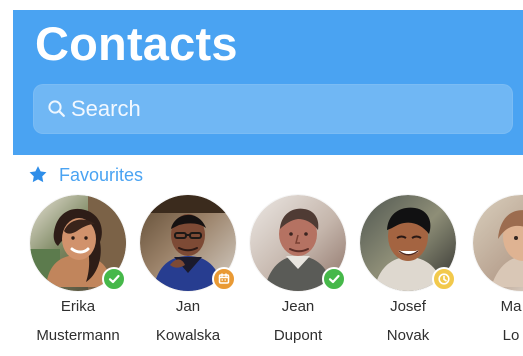 The image size is (523, 356). What do you see at coordinates (188, 306) in the screenshot?
I see `contact-first-name: Jan` at bounding box center [188, 306].